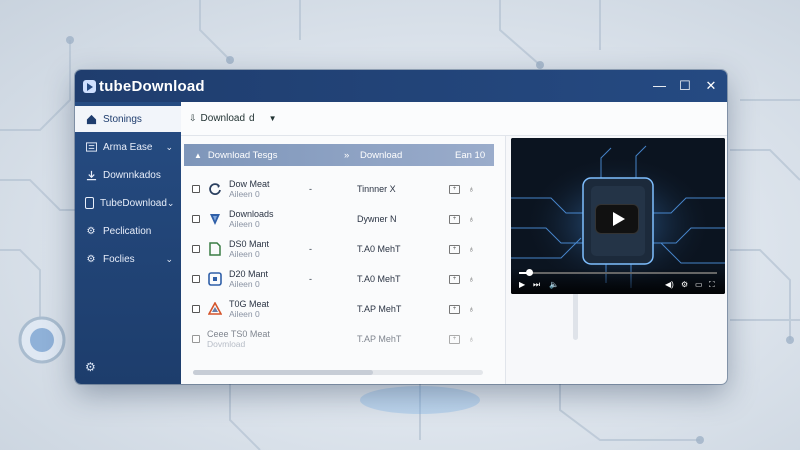 This screenshot has width=800, height=450. I want to click on download-dropdown-value: d, so click(252, 118).